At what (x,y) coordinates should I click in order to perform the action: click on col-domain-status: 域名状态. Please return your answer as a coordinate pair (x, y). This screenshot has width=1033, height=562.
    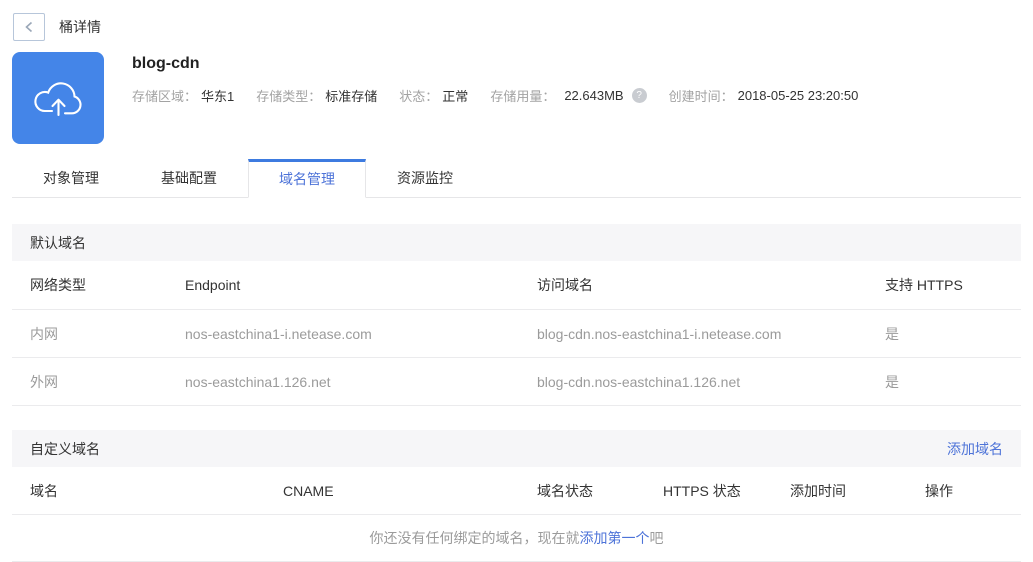
    Looking at the image, I should click on (565, 490).